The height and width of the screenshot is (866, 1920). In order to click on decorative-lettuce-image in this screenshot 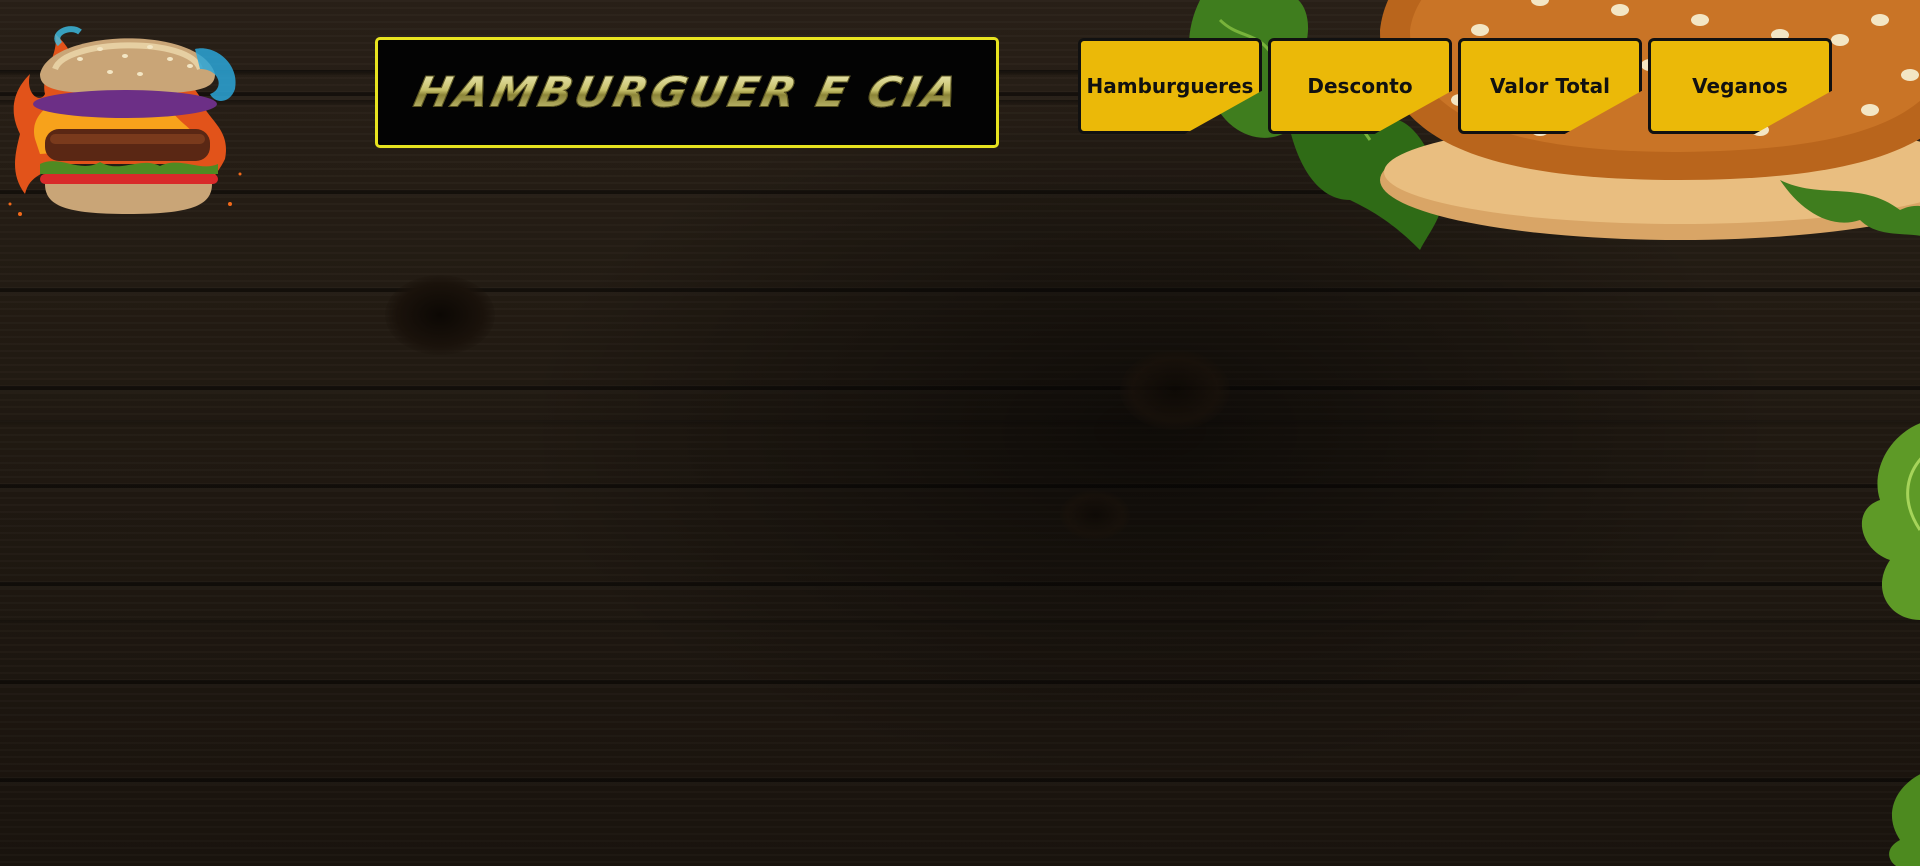, I will do `click(1891, 644)`.